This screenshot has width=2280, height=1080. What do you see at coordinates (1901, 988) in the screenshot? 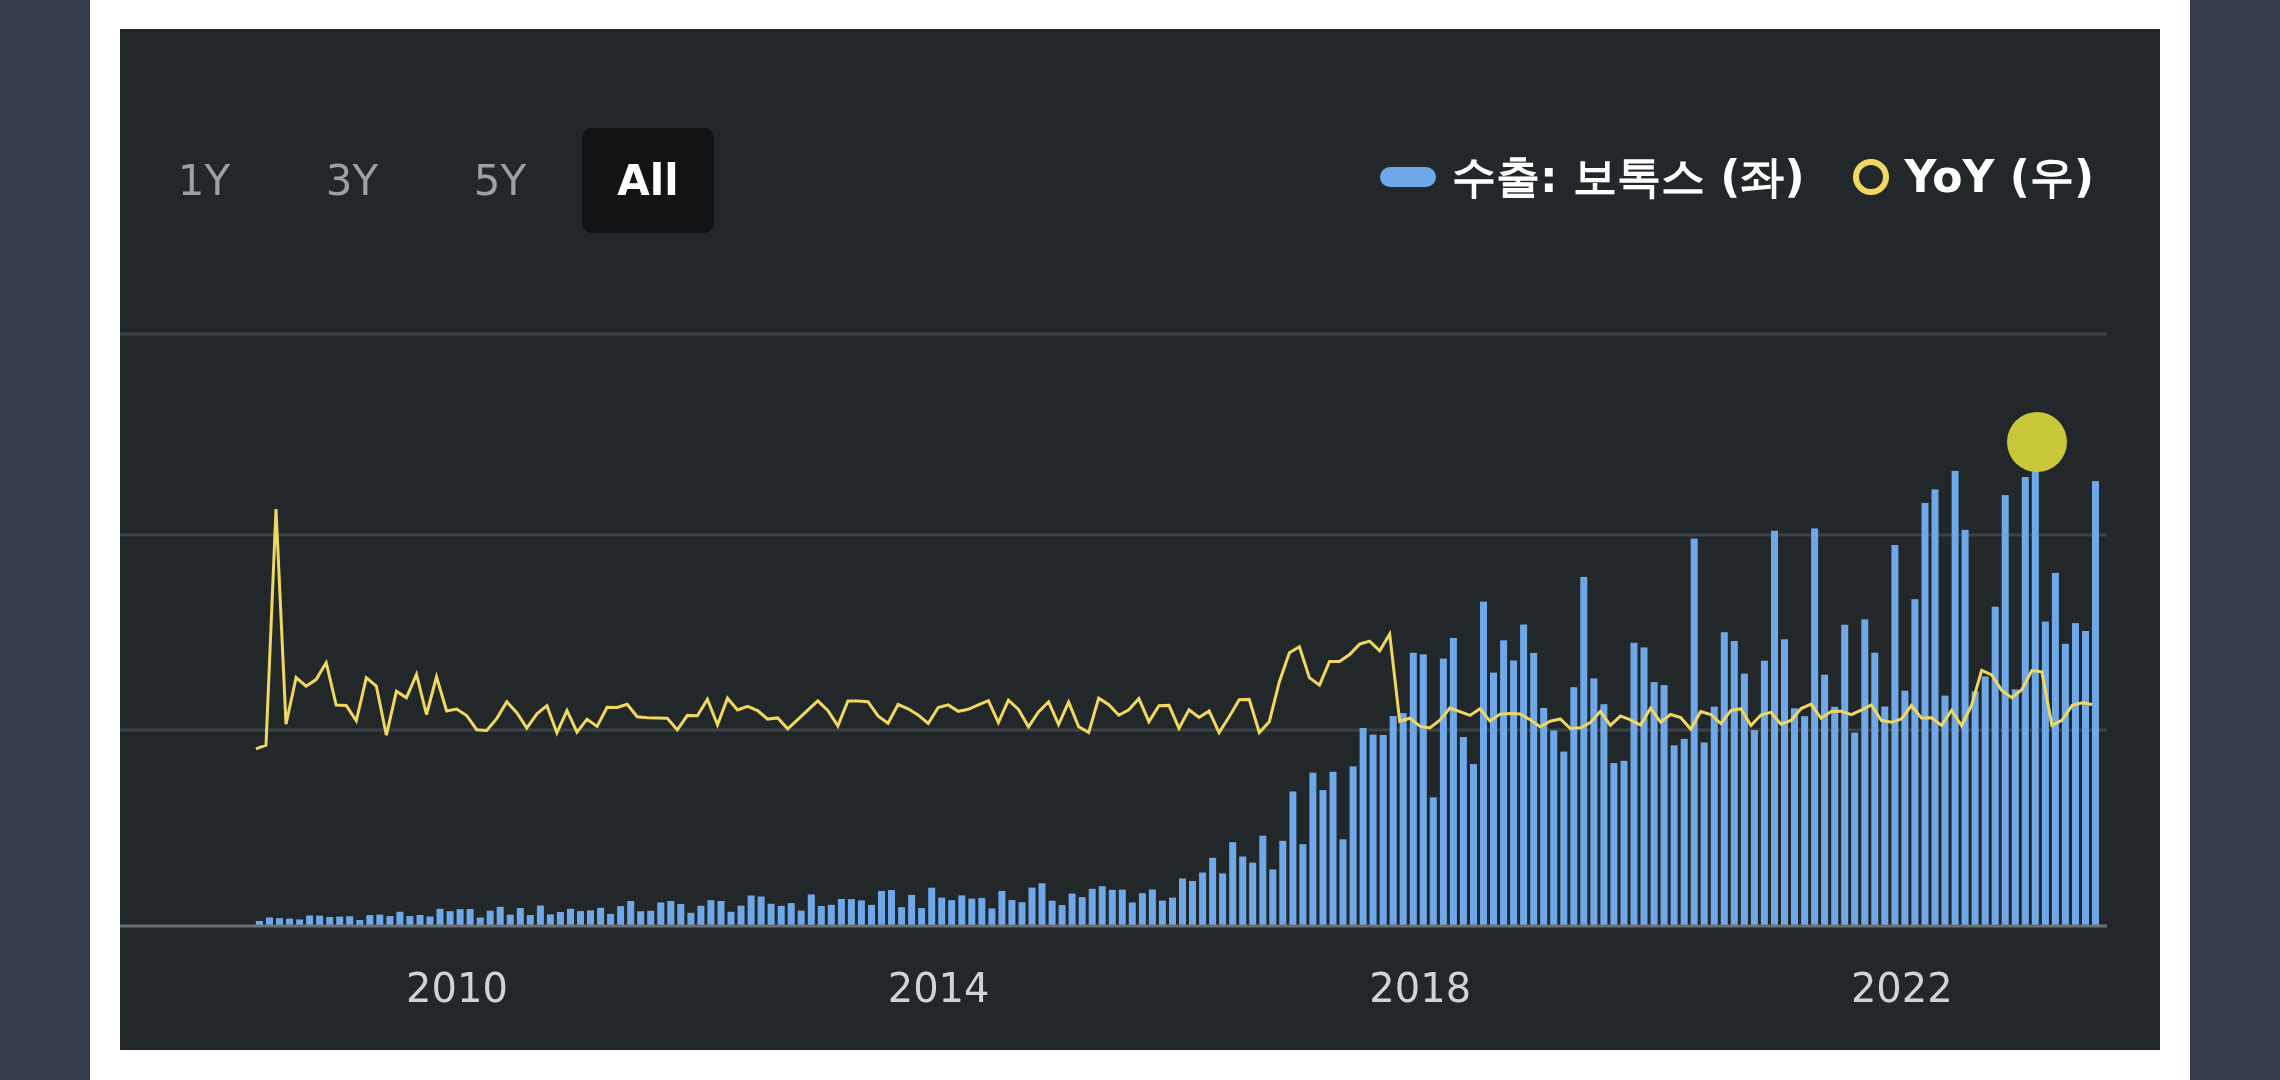
I see `axis-label: 2022` at bounding box center [1901, 988].